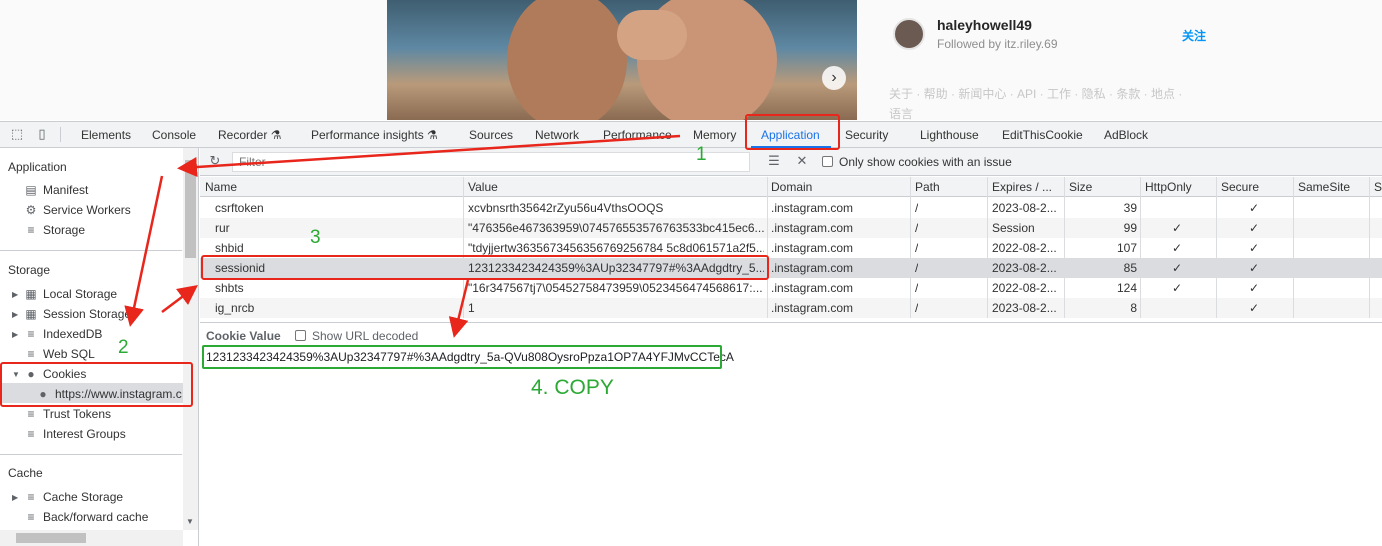  I want to click on arrow-to-cookie-value, so click(459, 308).